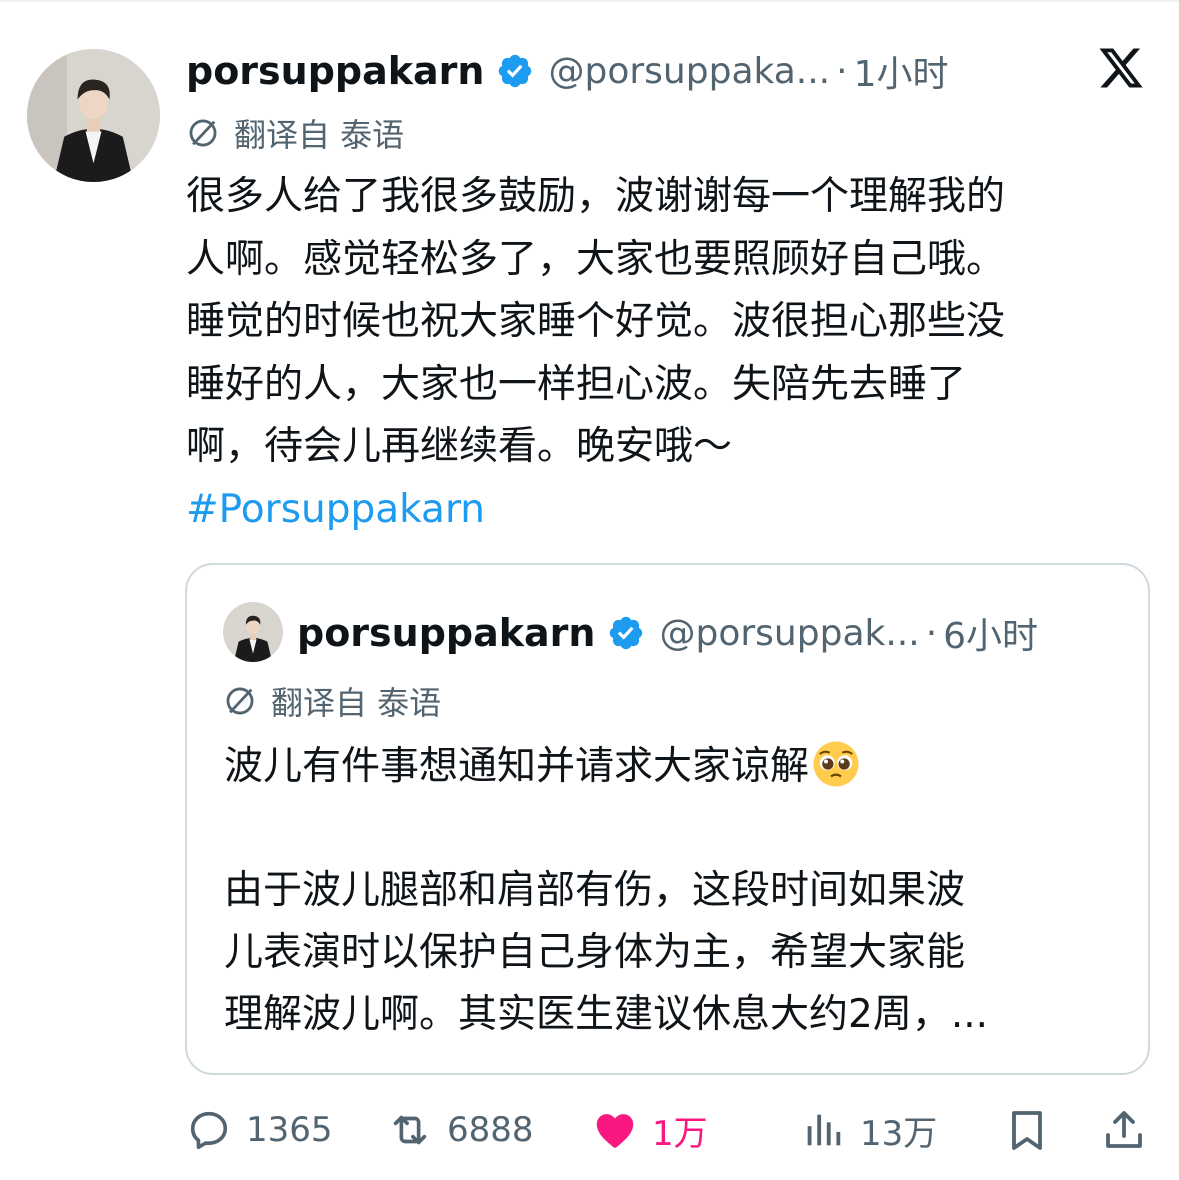  I want to click on quoted-translation-notice: 翻译自 泰语, so click(332, 701).